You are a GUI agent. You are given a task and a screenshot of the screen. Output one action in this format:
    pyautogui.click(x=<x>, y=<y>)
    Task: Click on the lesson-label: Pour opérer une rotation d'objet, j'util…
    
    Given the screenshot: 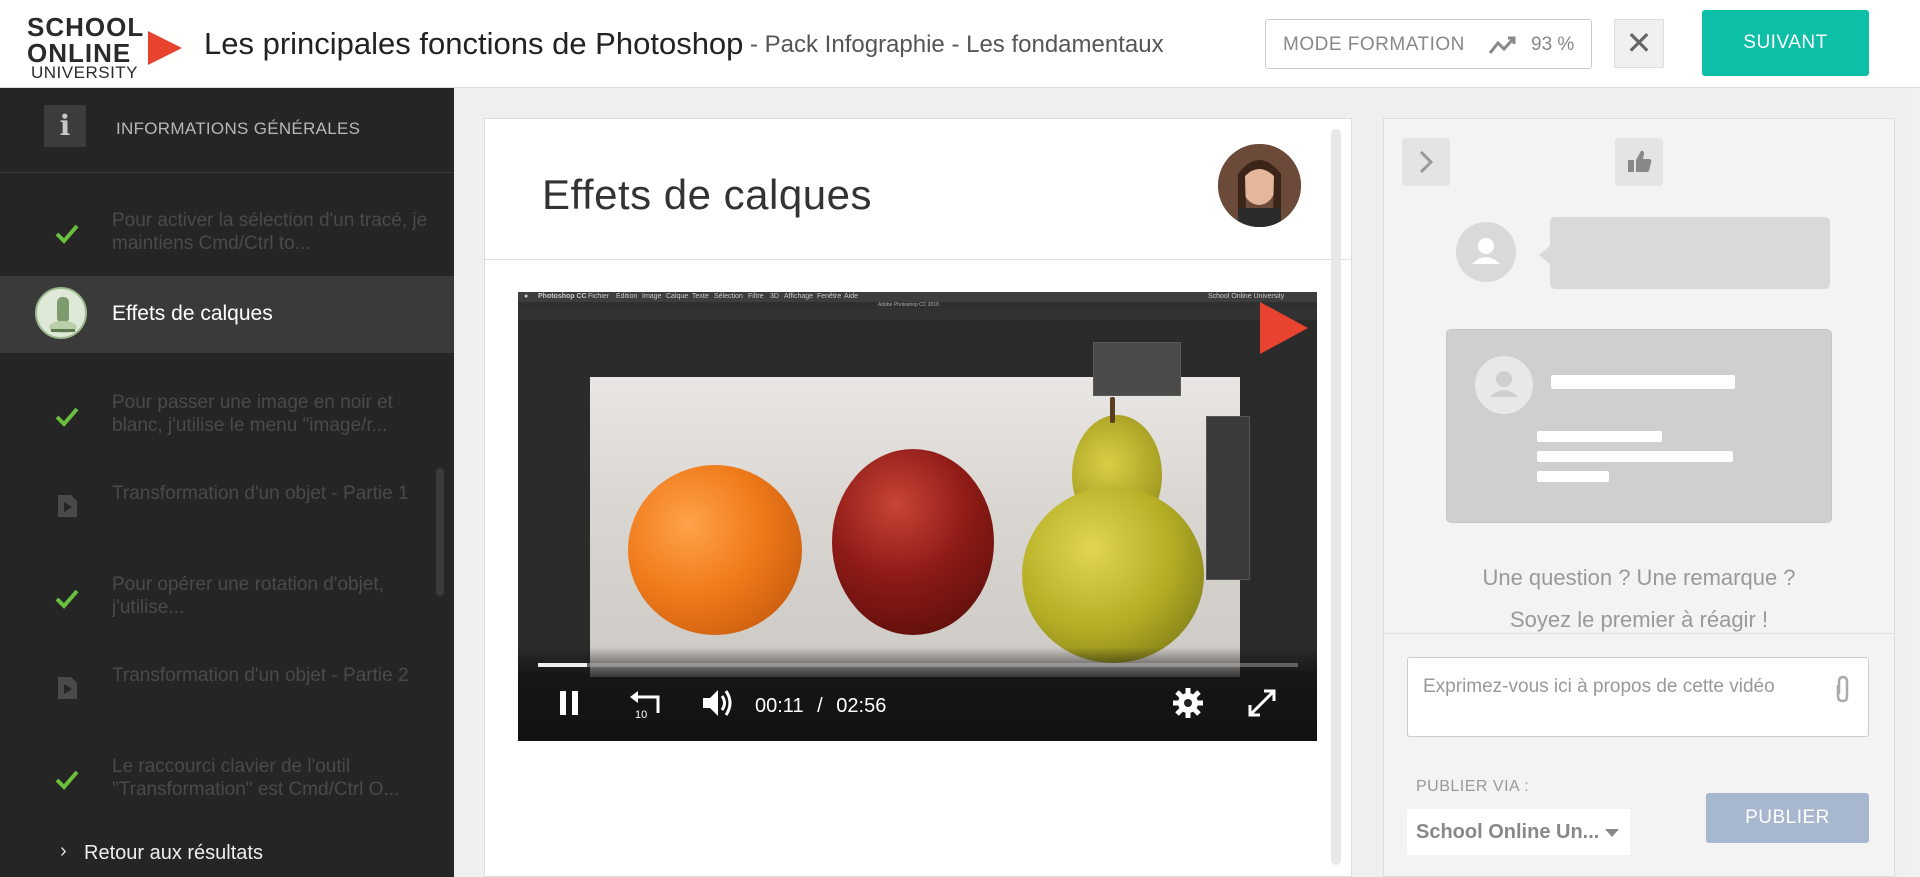 What is the action you would take?
    pyautogui.click(x=248, y=596)
    